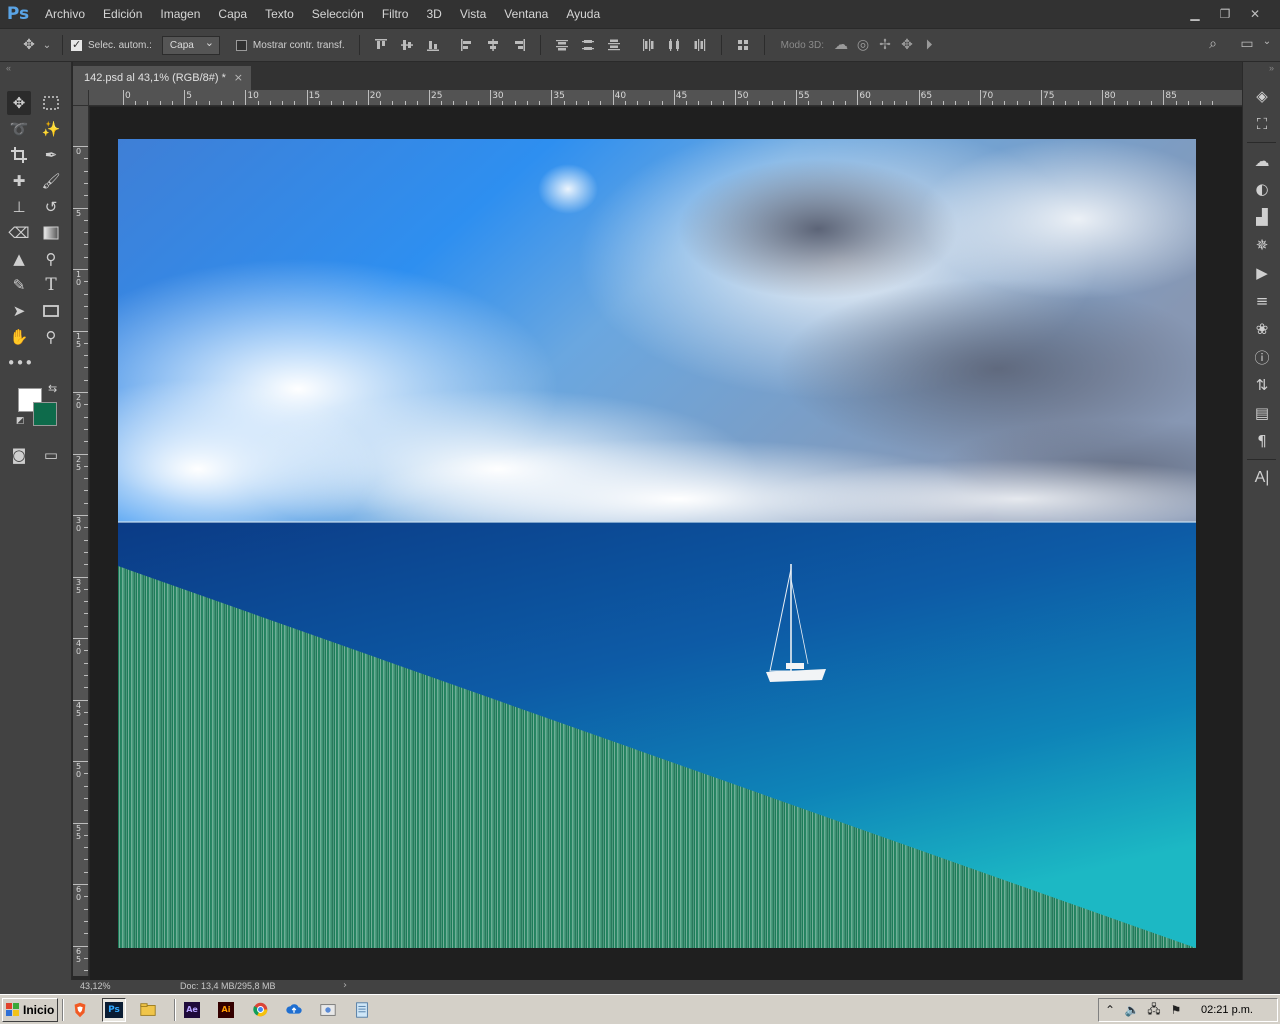 The height and width of the screenshot is (1024, 1280). Describe the element at coordinates (51, 455) in the screenshot. I see `screen-mode-icon: ▭` at that location.